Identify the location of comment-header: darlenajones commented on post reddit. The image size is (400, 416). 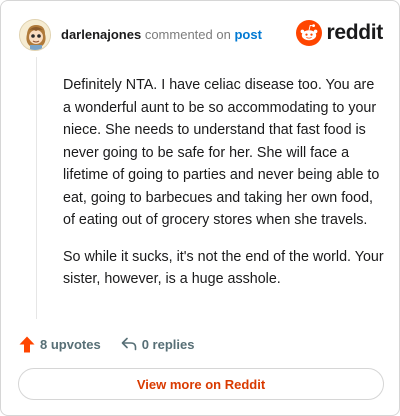
(201, 35).